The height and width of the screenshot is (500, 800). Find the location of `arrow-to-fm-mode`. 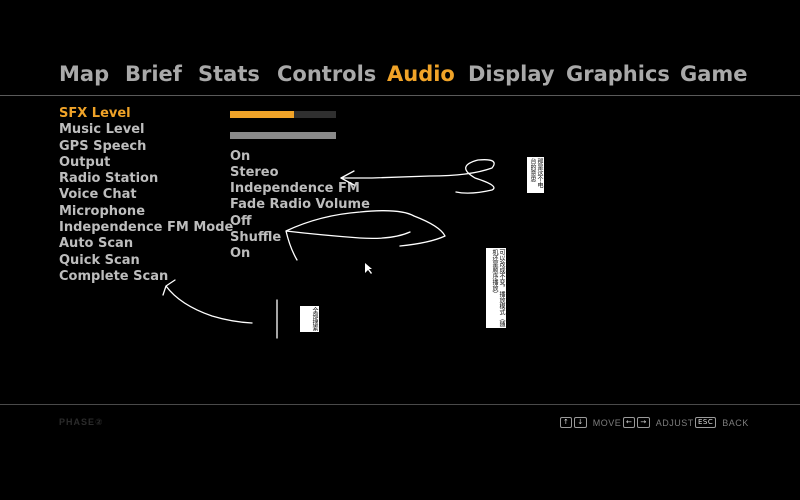

arrow-to-fm-mode is located at coordinates (365, 235).